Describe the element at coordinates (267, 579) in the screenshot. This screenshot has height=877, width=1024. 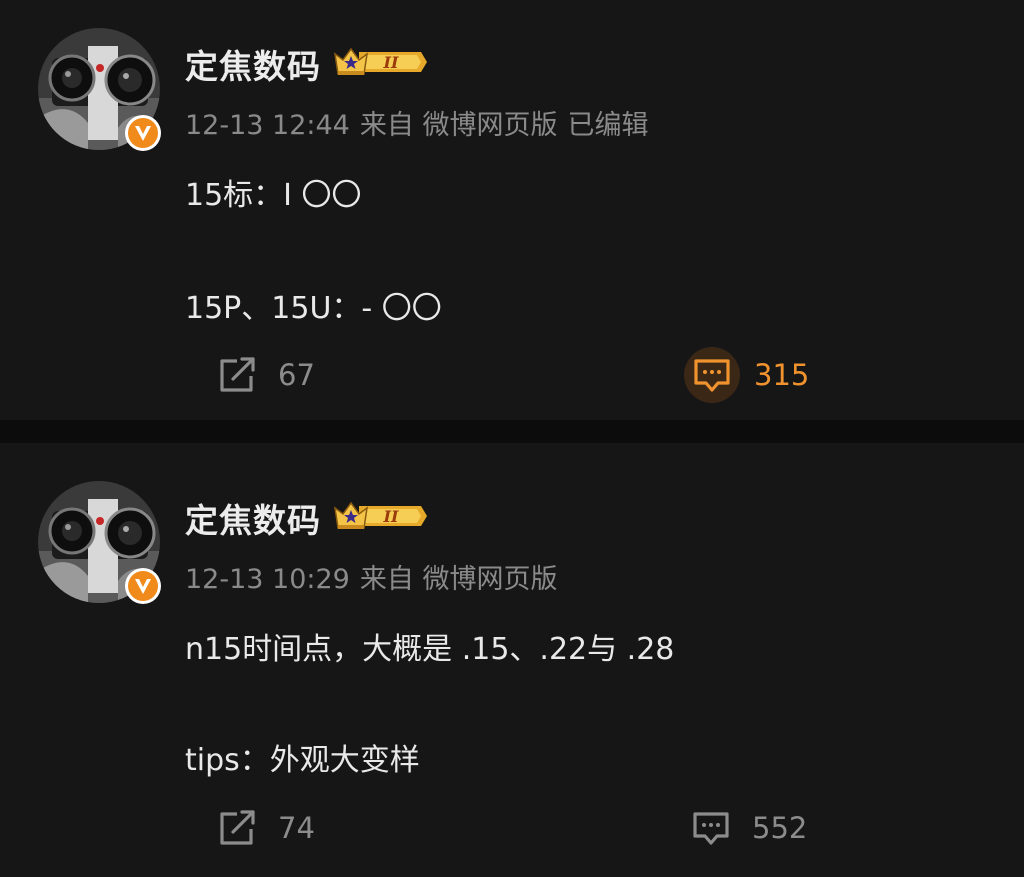
I see `post-time: 12-13 10:29` at that location.